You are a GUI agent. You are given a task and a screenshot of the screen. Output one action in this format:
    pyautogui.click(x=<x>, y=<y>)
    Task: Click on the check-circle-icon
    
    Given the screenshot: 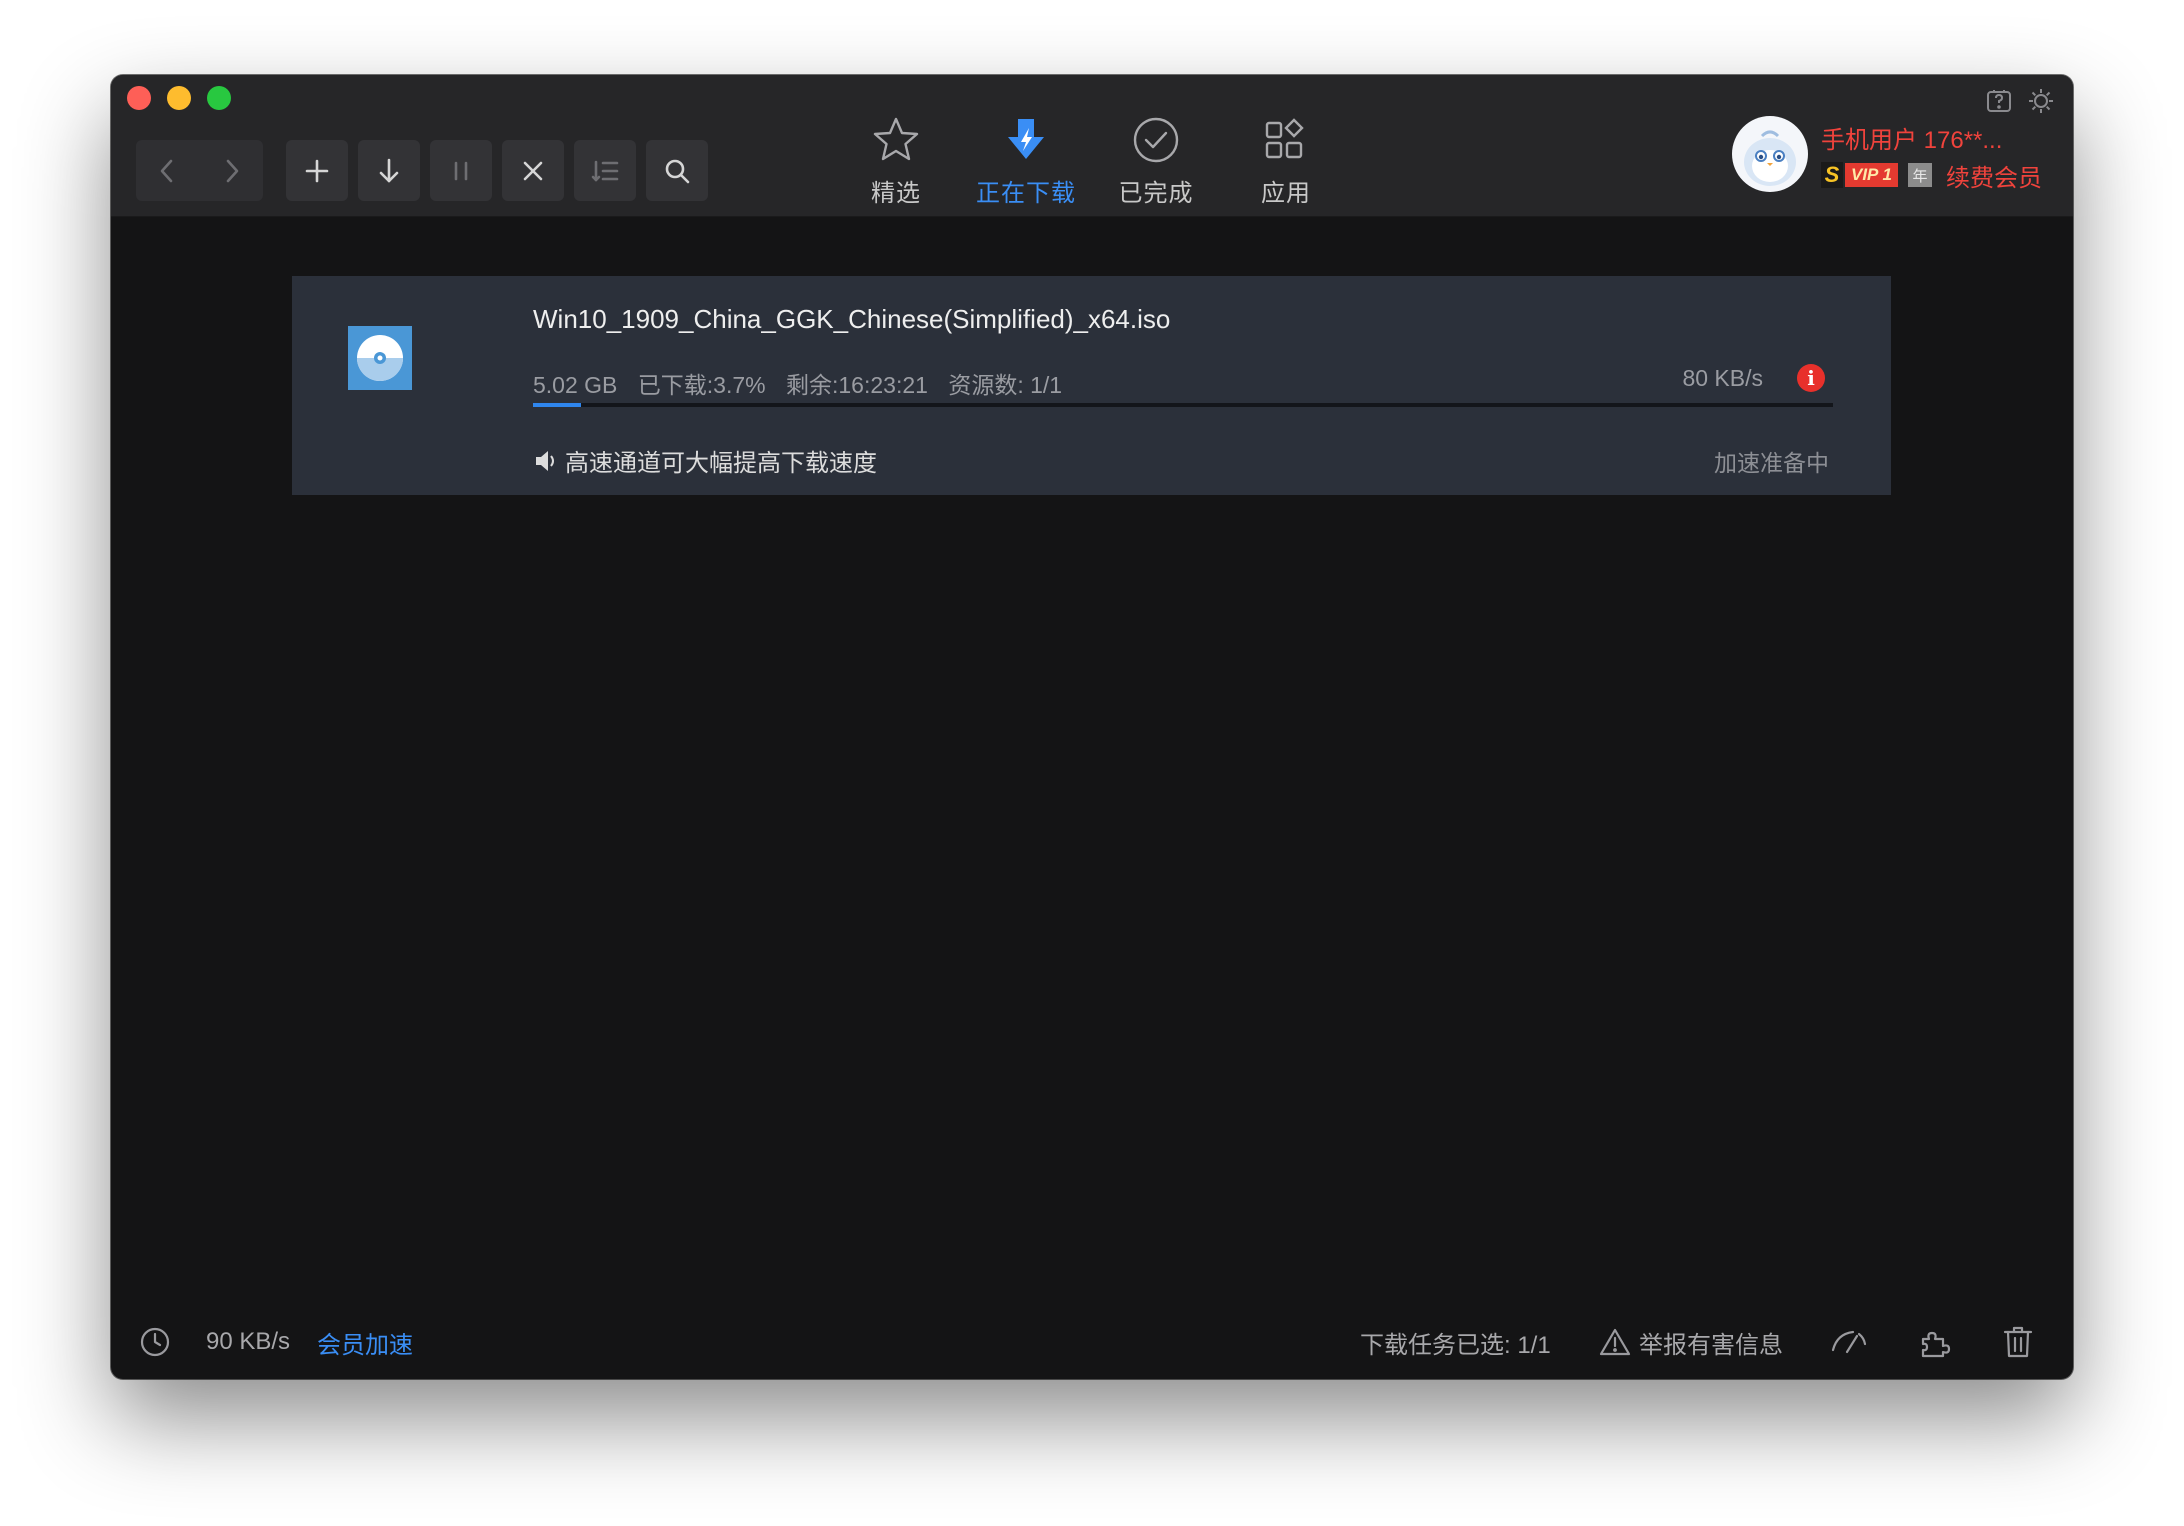 What is the action you would take?
    pyautogui.click(x=1156, y=140)
    